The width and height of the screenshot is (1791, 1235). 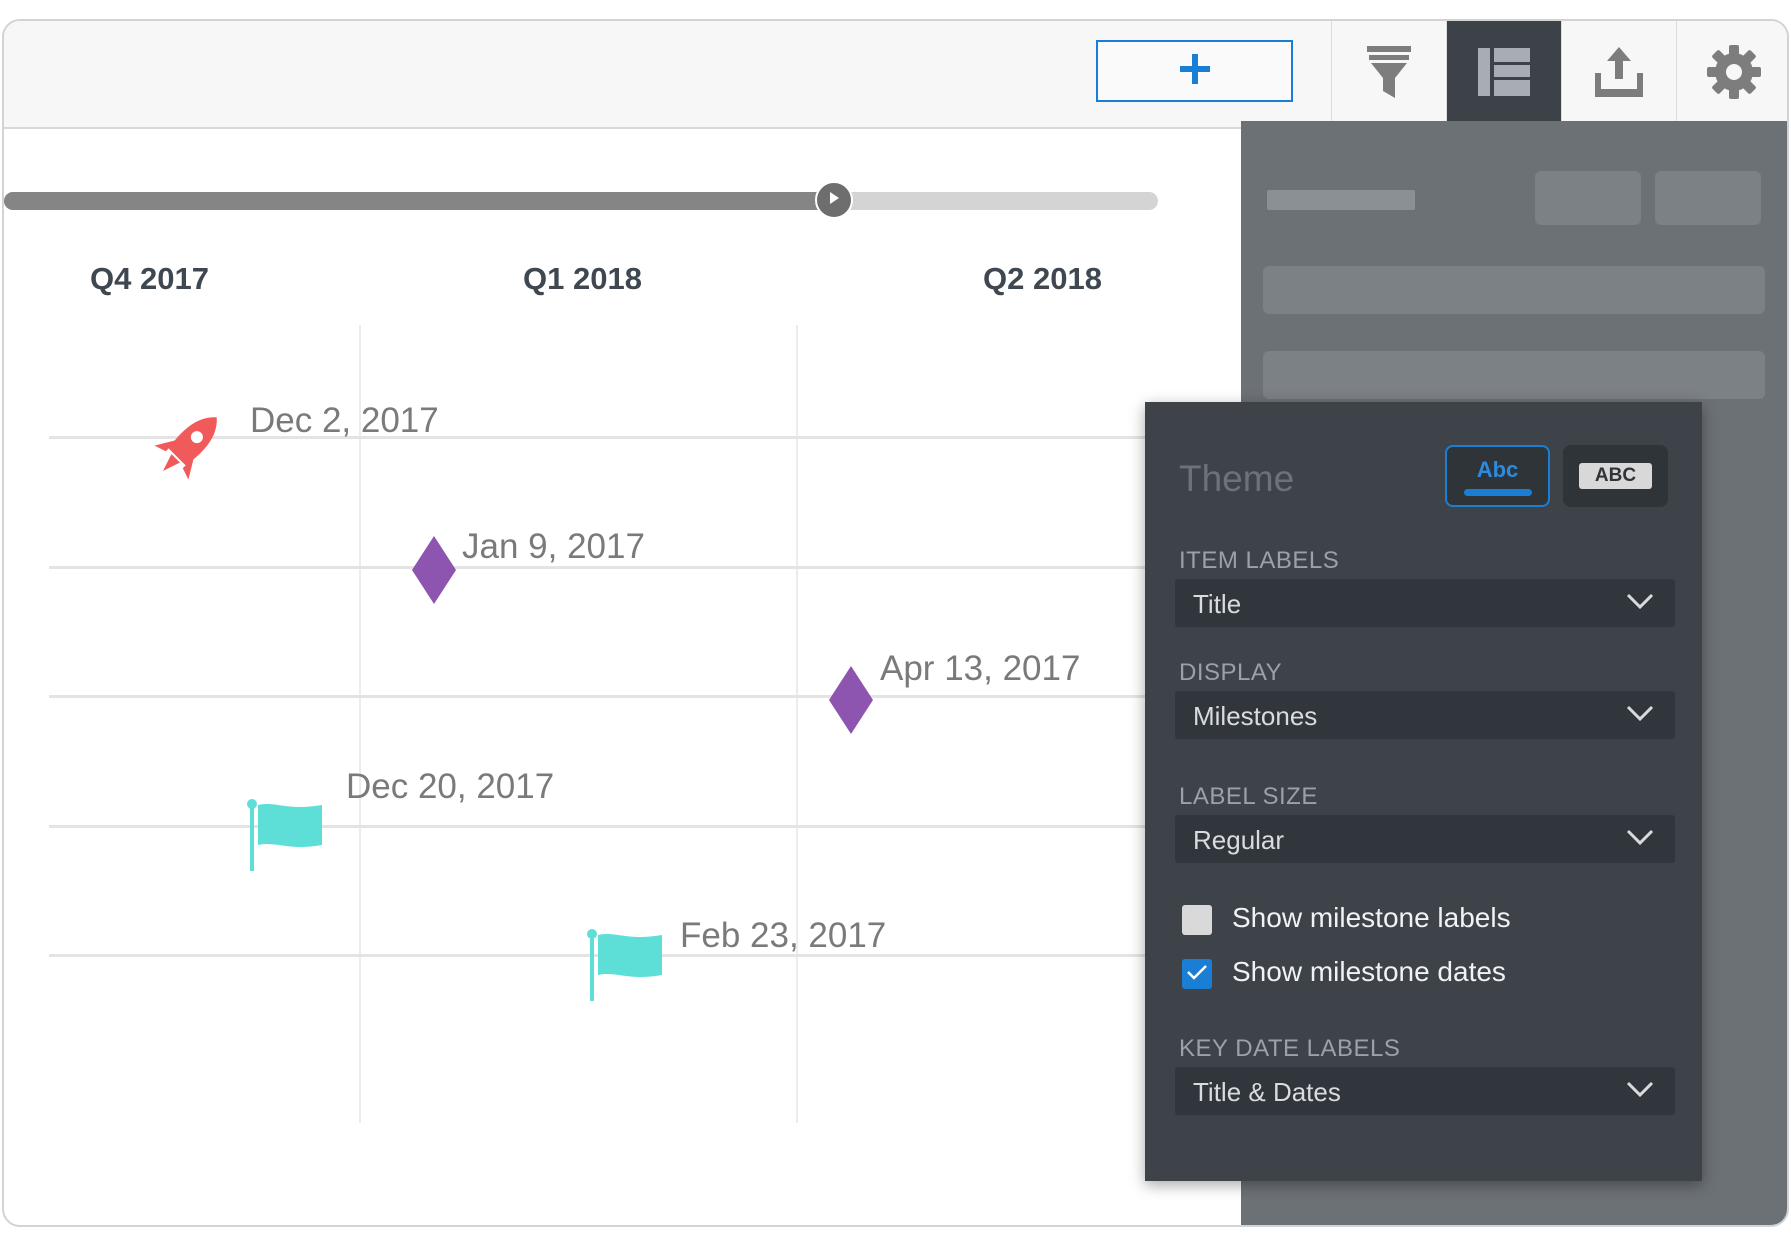 I want to click on checkbox-checked, so click(x=1197, y=974).